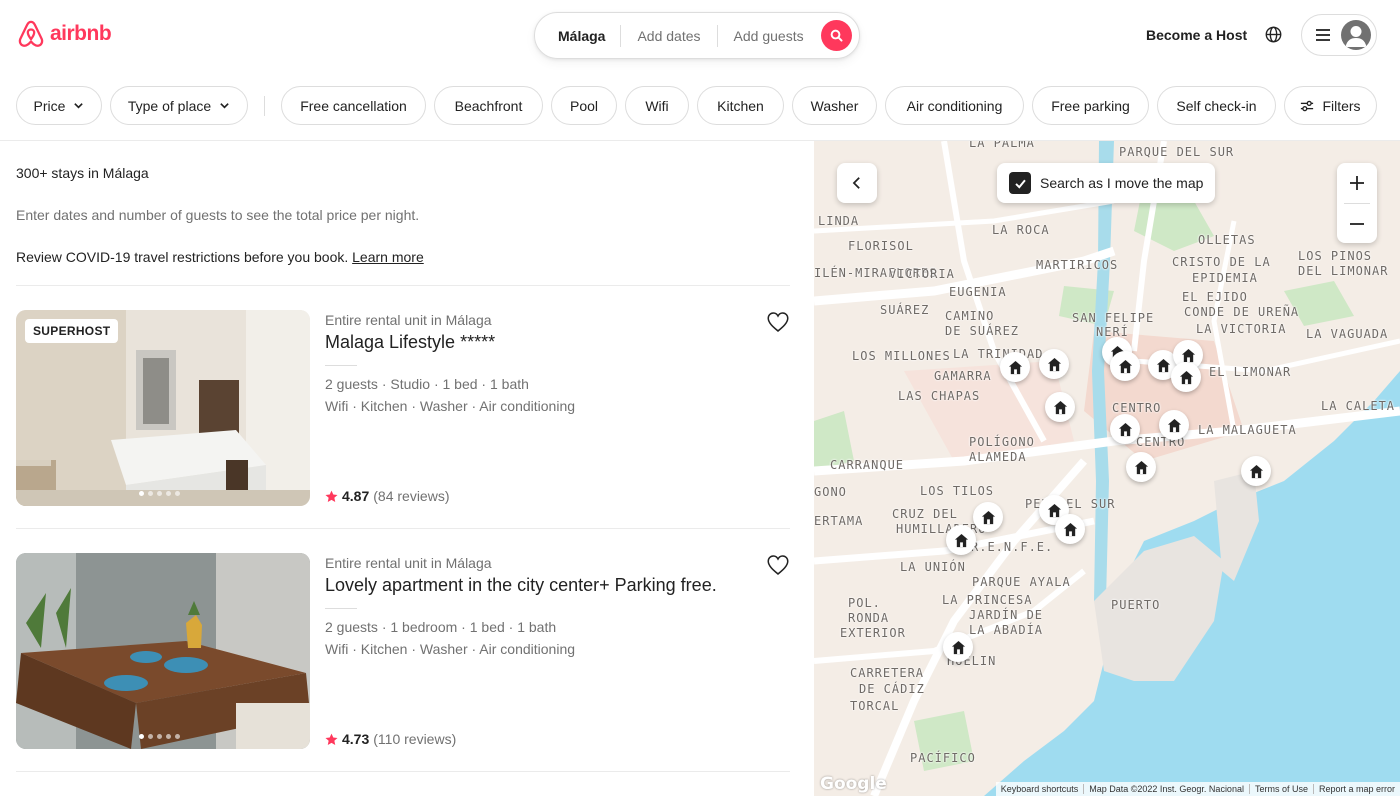  Describe the element at coordinates (853, 784) in the screenshot. I see `google-logo: Google` at that location.